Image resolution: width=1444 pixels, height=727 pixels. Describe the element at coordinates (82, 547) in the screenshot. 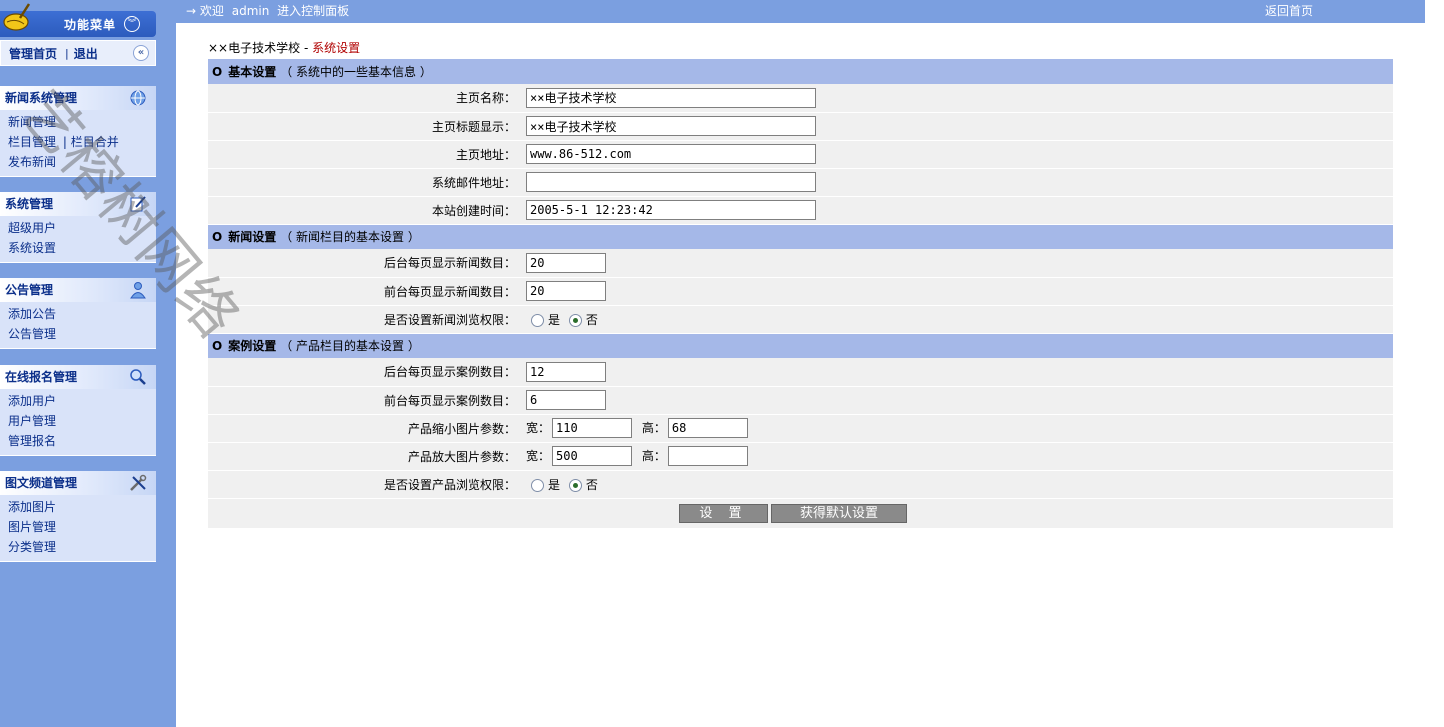

I see `sidebar-item-category-manage: 分类管理` at that location.